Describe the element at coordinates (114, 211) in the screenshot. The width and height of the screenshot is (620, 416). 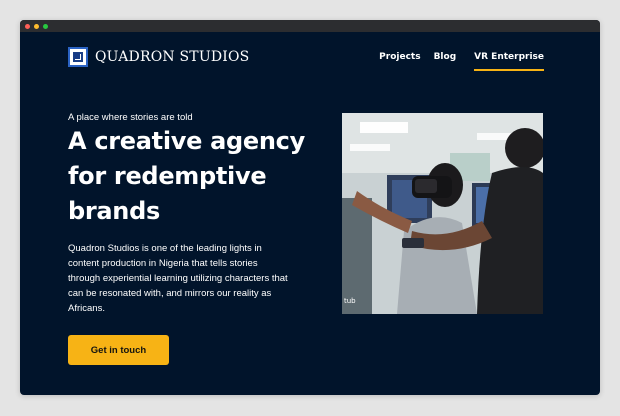
I see `headline-line-3: brands` at that location.